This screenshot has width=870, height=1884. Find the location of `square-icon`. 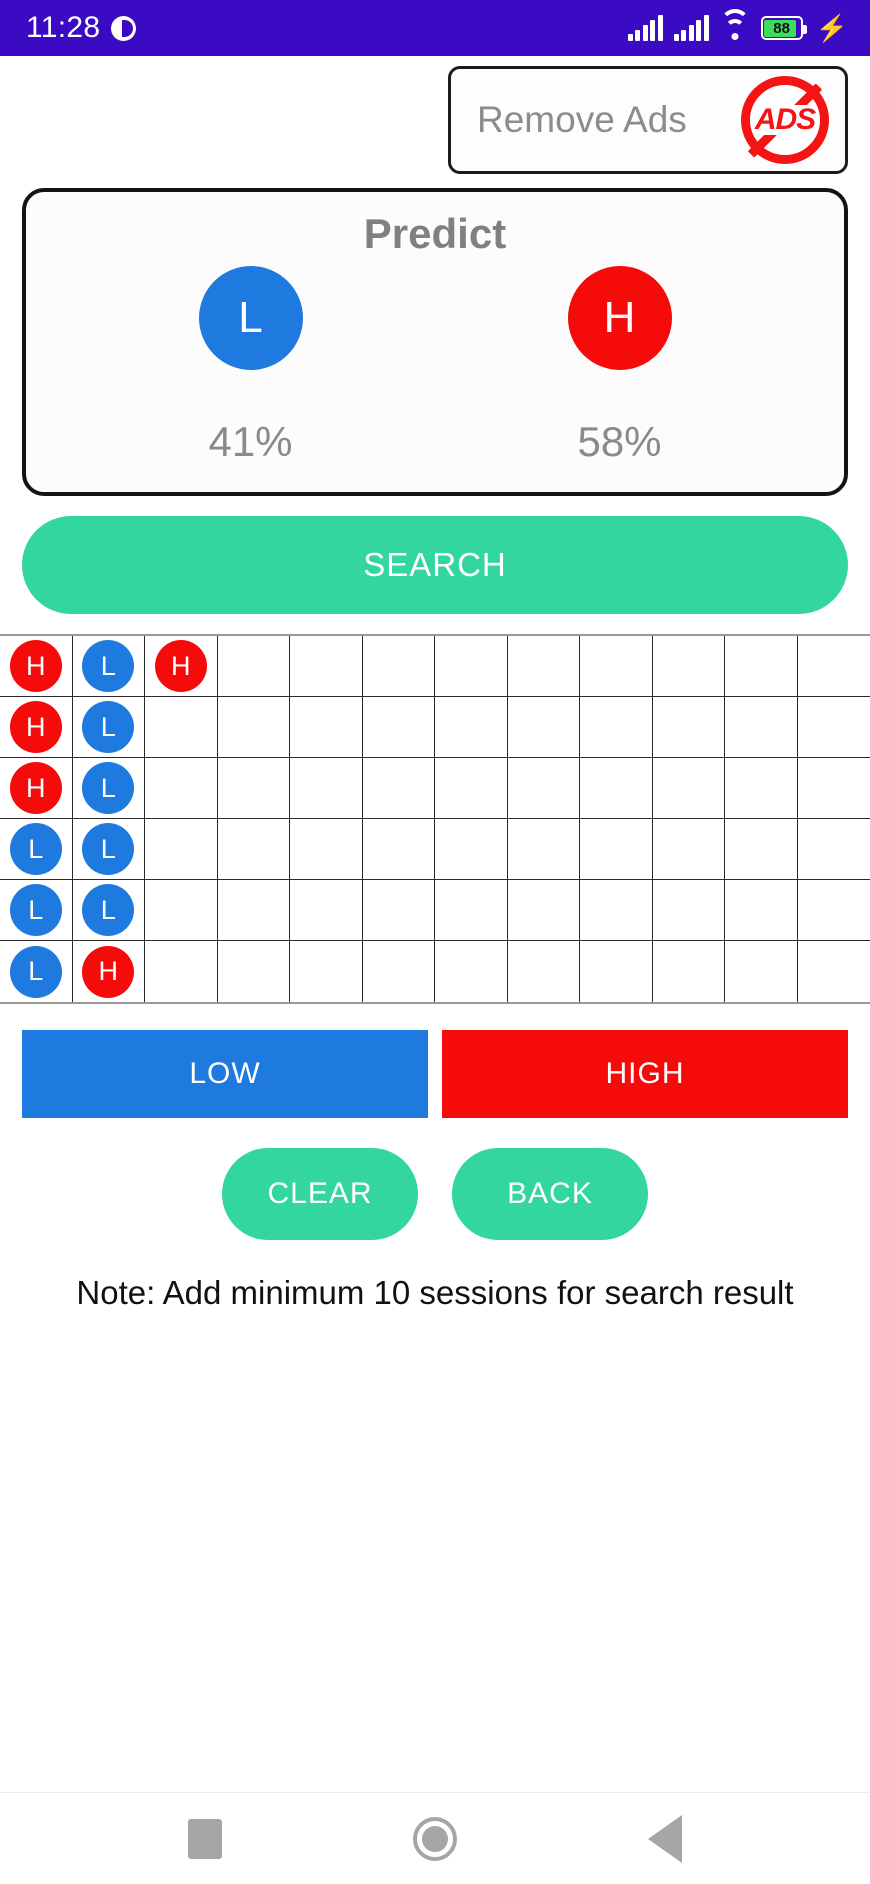

square-icon is located at coordinates (205, 1838).